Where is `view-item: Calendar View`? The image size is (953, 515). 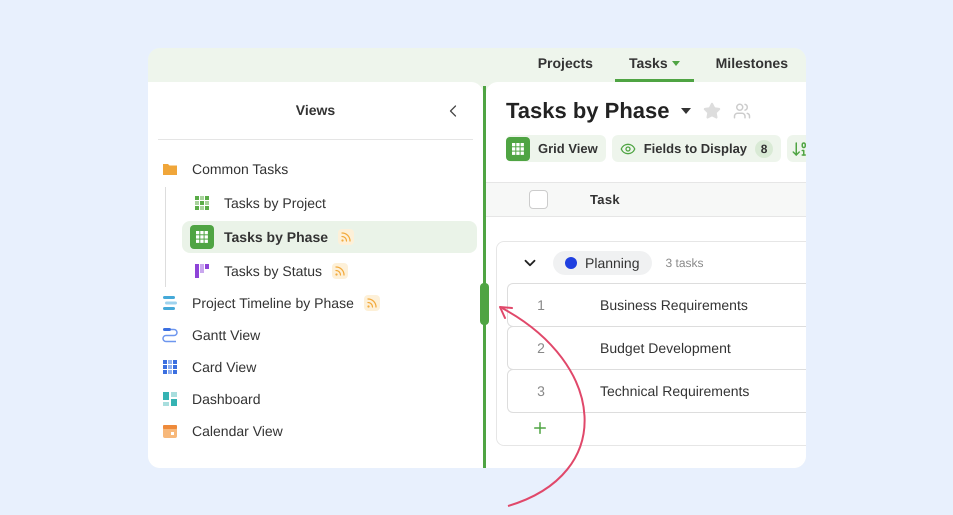
view-item: Calendar View is located at coordinates (312, 431).